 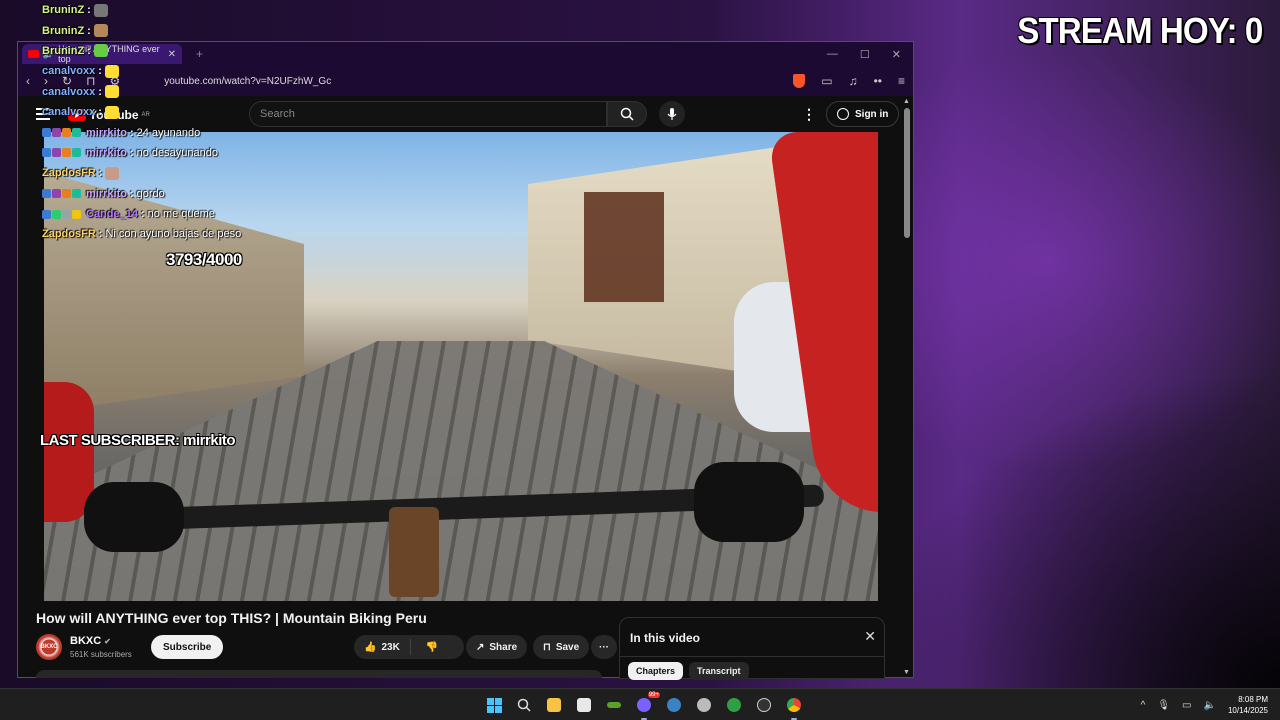 I want to click on channel-avatar-text: BKXC, so click(x=49, y=647).